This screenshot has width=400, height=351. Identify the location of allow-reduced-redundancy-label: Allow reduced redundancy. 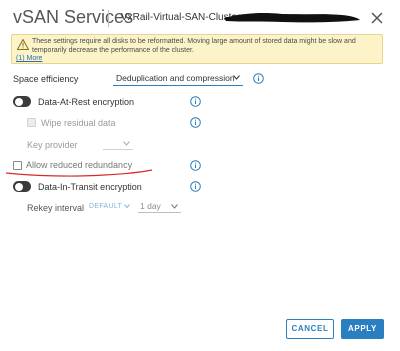
(79, 165).